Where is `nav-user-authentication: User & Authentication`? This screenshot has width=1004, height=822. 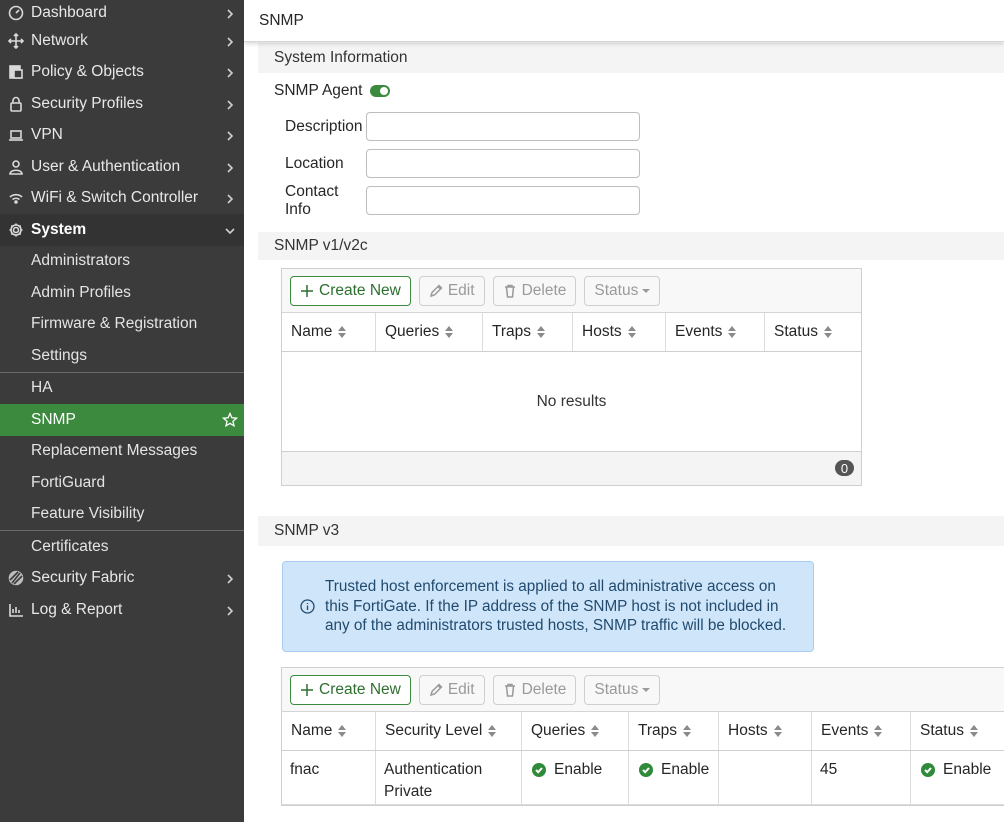 nav-user-authentication: User & Authentication is located at coordinates (122, 167).